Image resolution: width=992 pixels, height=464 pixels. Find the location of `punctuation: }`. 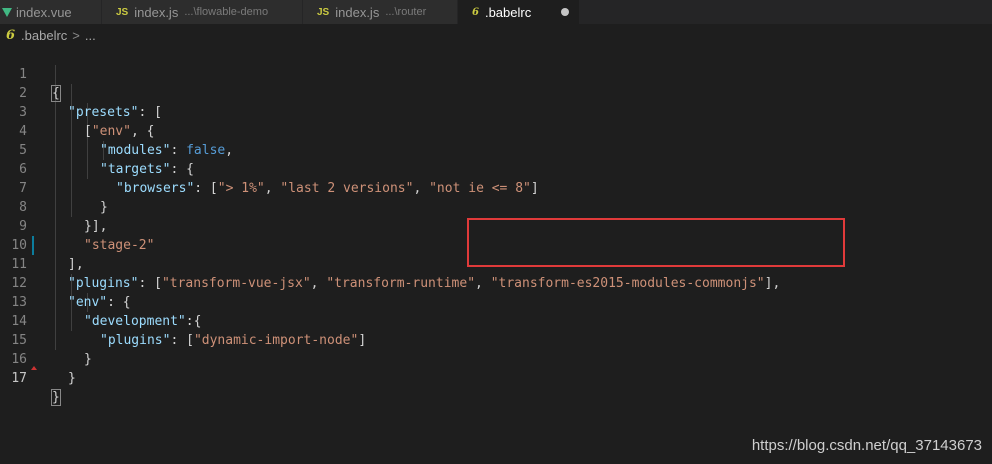

punctuation: } is located at coordinates (72, 378).